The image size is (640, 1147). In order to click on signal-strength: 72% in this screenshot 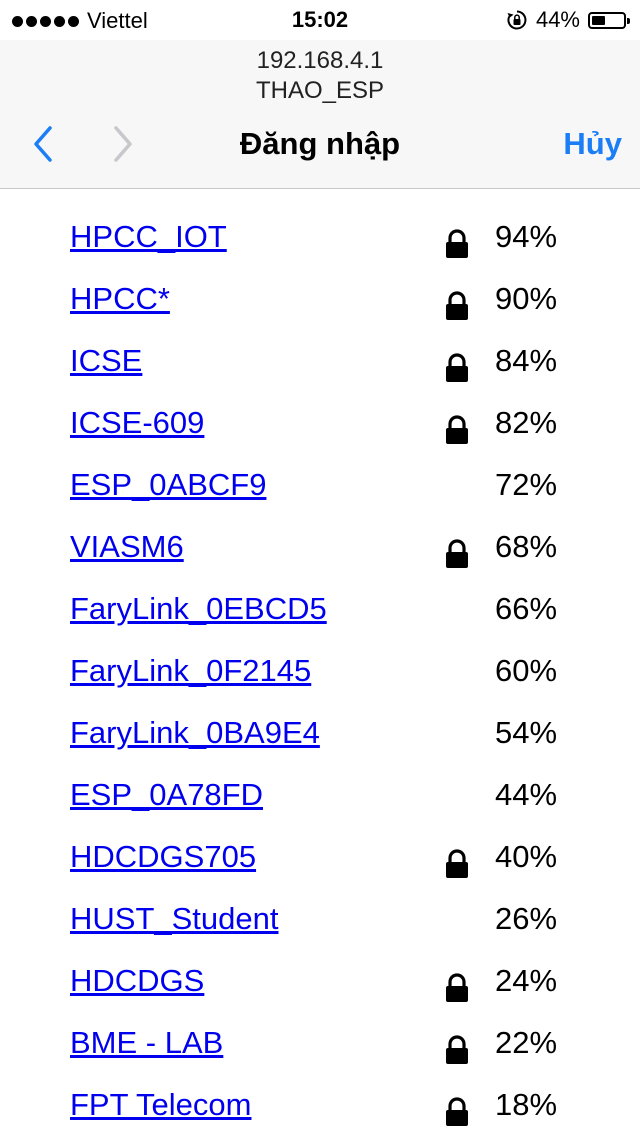, I will do `click(526, 484)`.